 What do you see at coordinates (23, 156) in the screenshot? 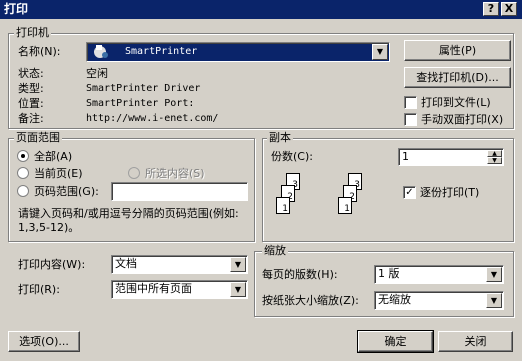
I see `range-all-radio` at bounding box center [23, 156].